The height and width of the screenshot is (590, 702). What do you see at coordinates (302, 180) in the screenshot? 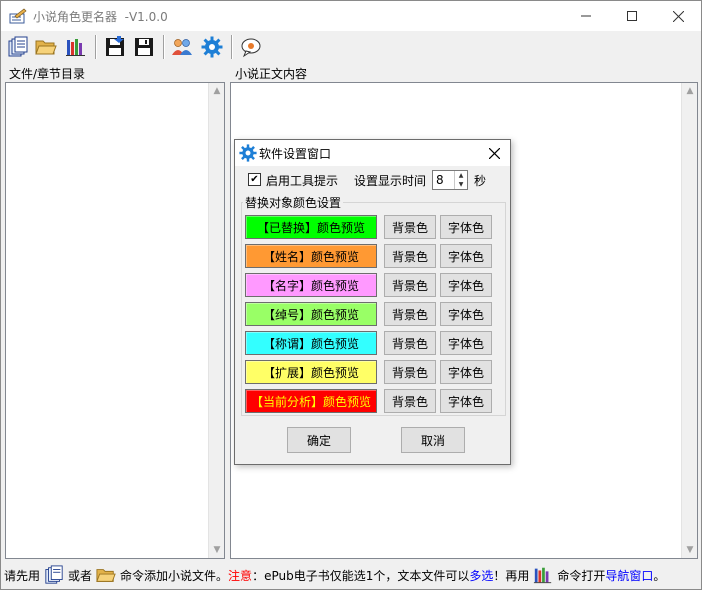
I see `tooltip-checkbox-label: 启用工具提示` at bounding box center [302, 180].